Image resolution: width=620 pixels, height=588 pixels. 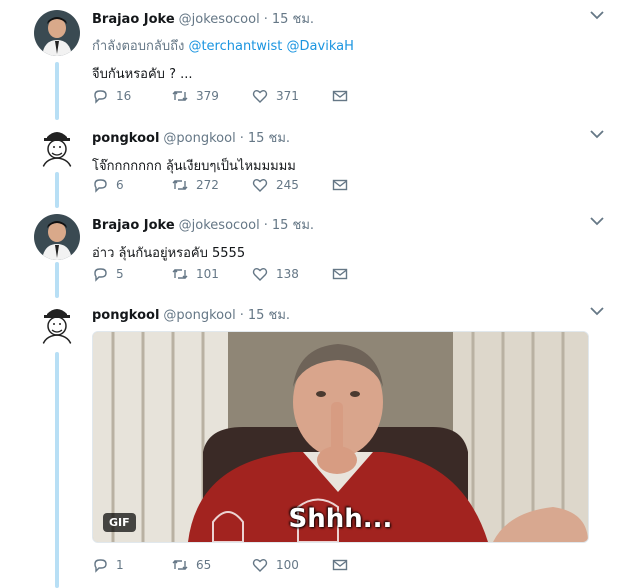 I want to click on retweet-button: 65, so click(x=212, y=565).